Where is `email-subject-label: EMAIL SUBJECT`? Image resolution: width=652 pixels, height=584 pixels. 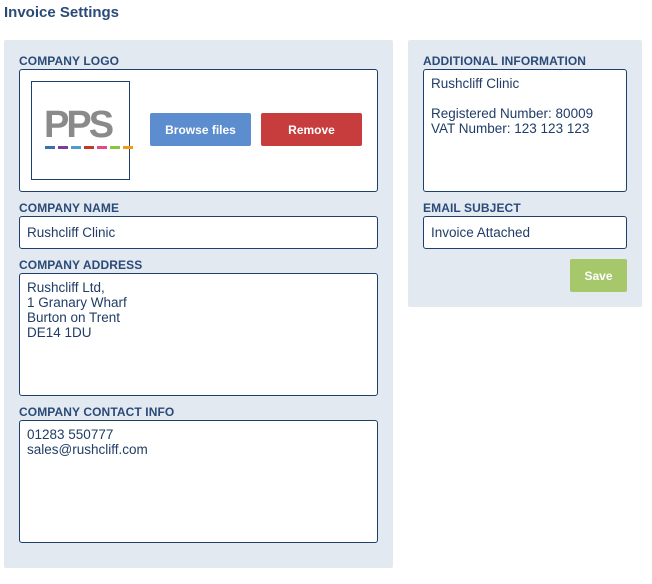
email-subject-label: EMAIL SUBJECT is located at coordinates (472, 208).